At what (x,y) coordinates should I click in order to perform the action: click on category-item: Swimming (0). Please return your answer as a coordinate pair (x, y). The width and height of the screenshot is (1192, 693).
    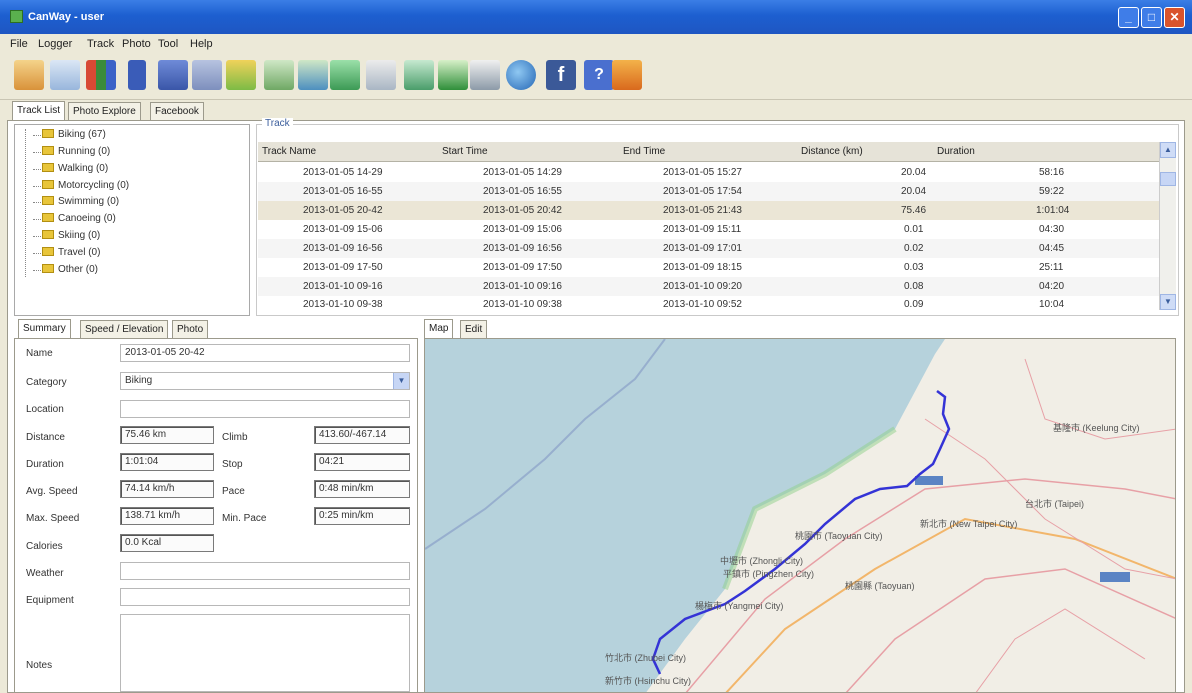
    Looking at the image, I should click on (76, 202).